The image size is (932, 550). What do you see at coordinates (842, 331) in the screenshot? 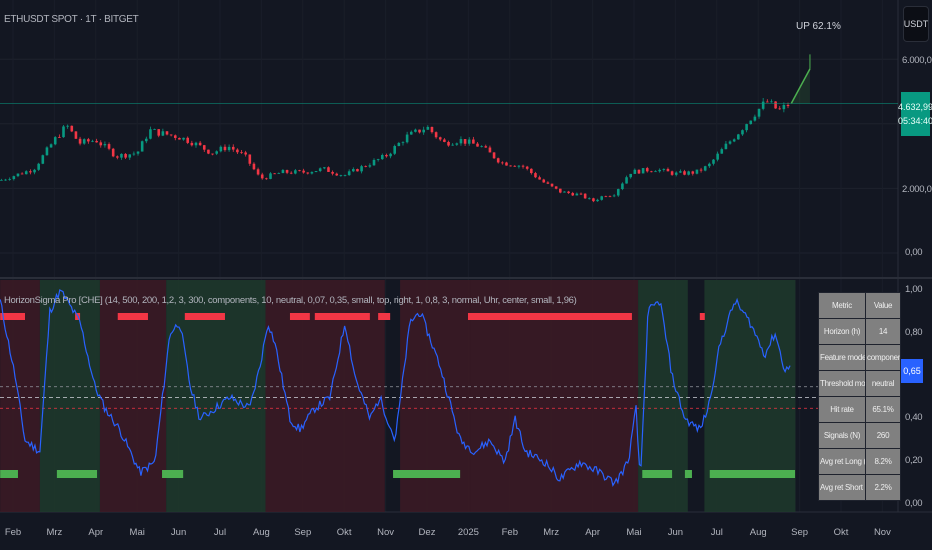
I see `metric-name: Horizon (h)` at bounding box center [842, 331].